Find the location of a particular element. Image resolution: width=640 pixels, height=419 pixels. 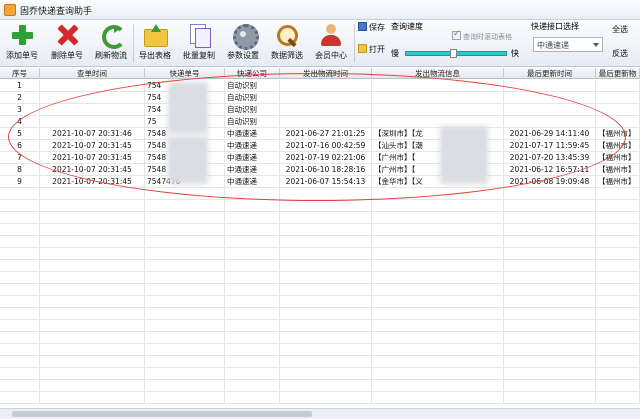

table-row: 1 754 自动识别 is located at coordinates (320, 86).